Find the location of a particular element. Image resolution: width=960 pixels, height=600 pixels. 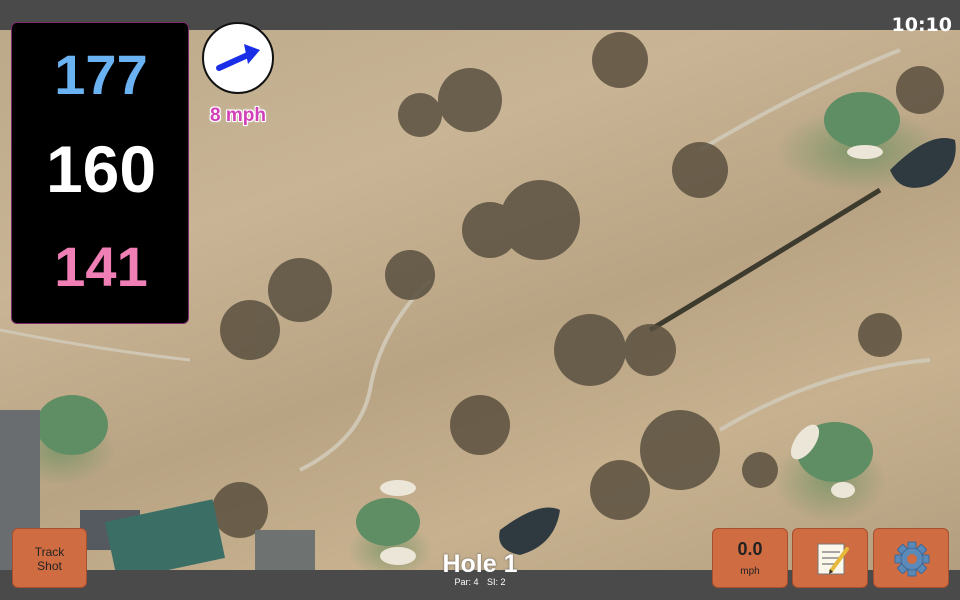

gear-icon is located at coordinates (912, 559).